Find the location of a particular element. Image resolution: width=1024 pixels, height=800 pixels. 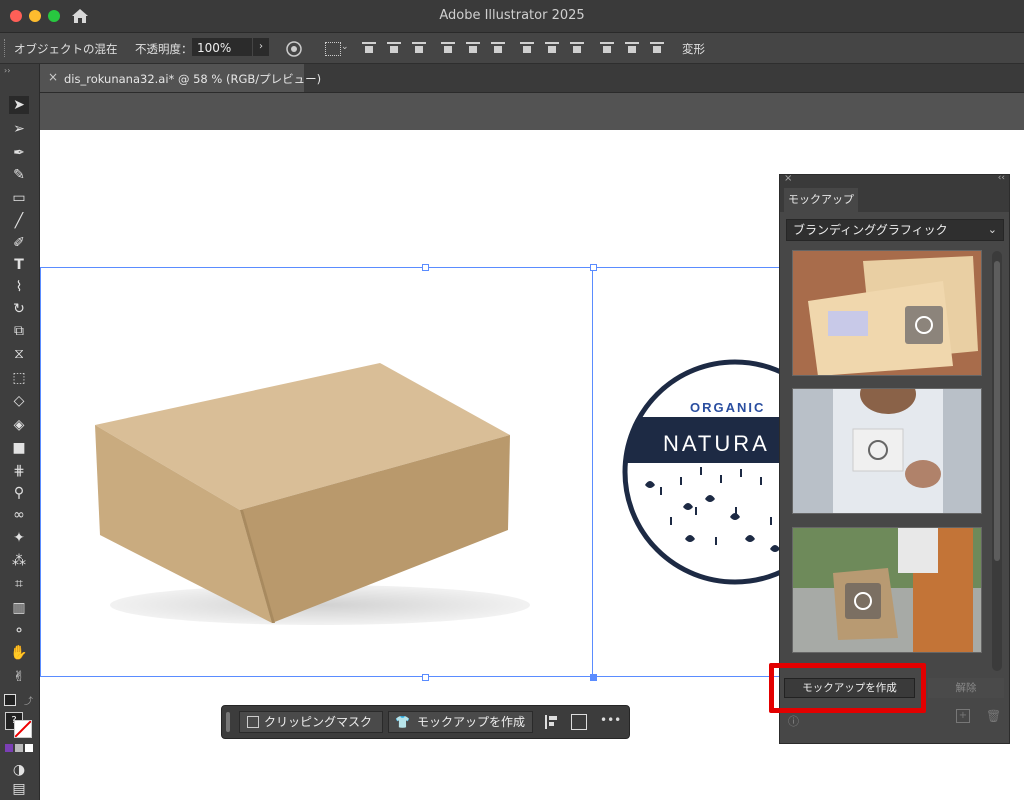

scrollbar-thumb is located at coordinates (997, 411).